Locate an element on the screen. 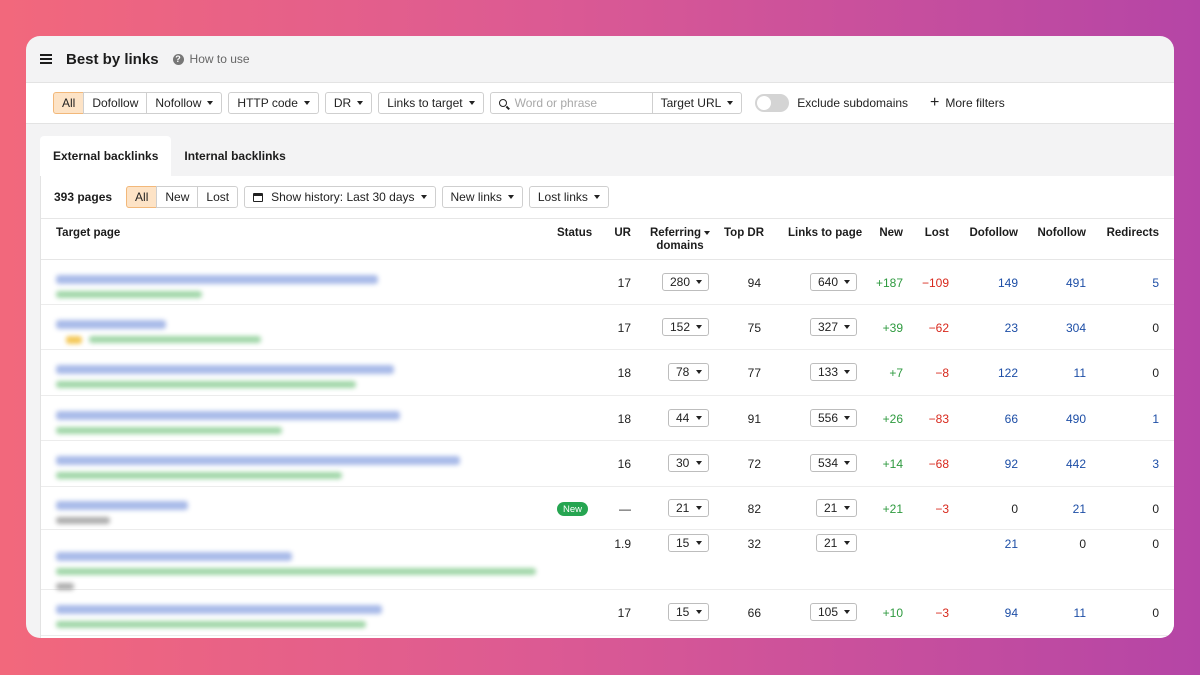 This screenshot has height=675, width=1200. nofollow-value: 304 is located at coordinates (1058, 328).